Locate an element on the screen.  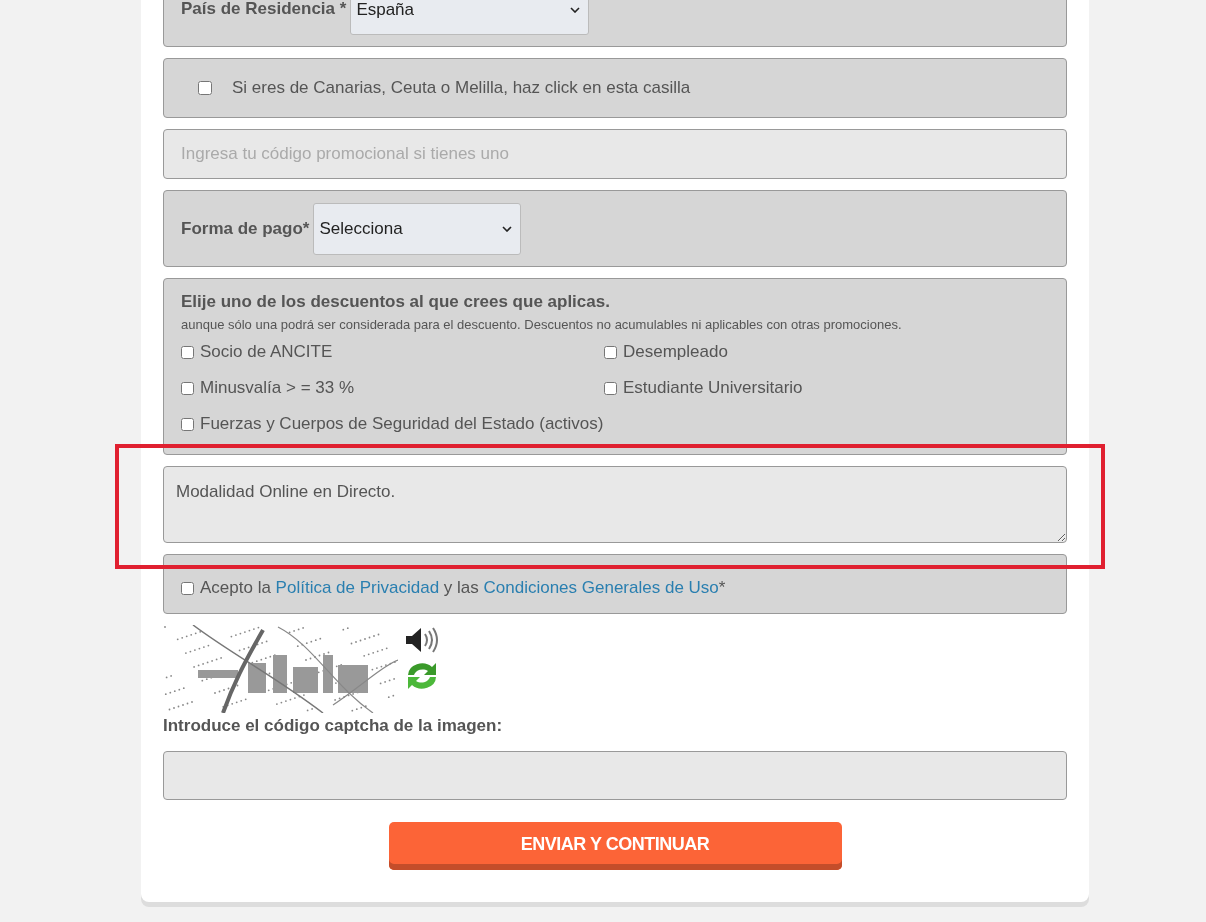
comments-textarea: Modalidad Online en Directo. is located at coordinates (615, 504).